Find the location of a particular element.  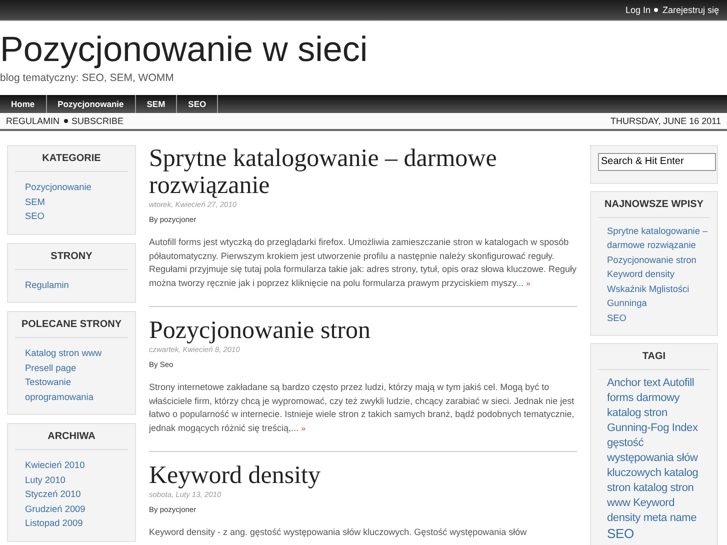

sidebar-link: Styczeń 2010 is located at coordinates (76, 494).